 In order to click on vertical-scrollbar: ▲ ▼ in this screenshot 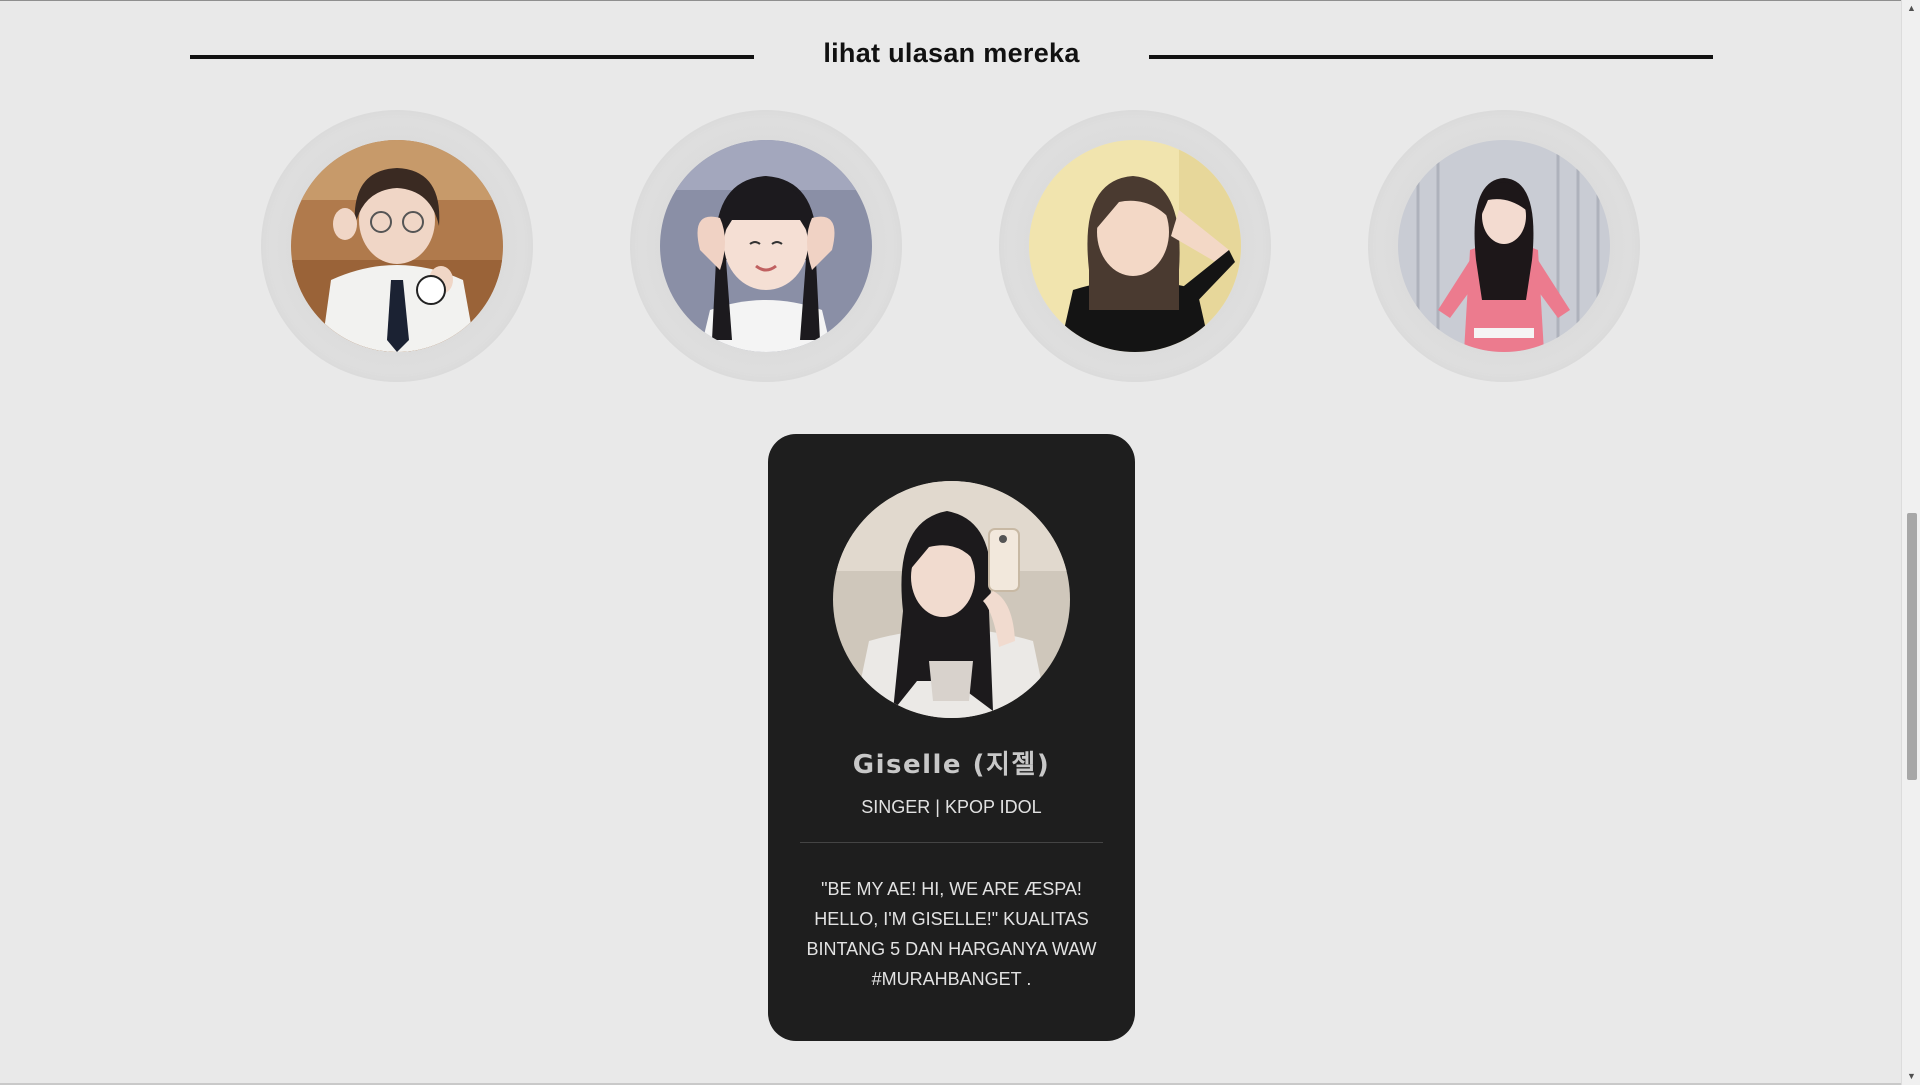, I will do `click(1910, 542)`.